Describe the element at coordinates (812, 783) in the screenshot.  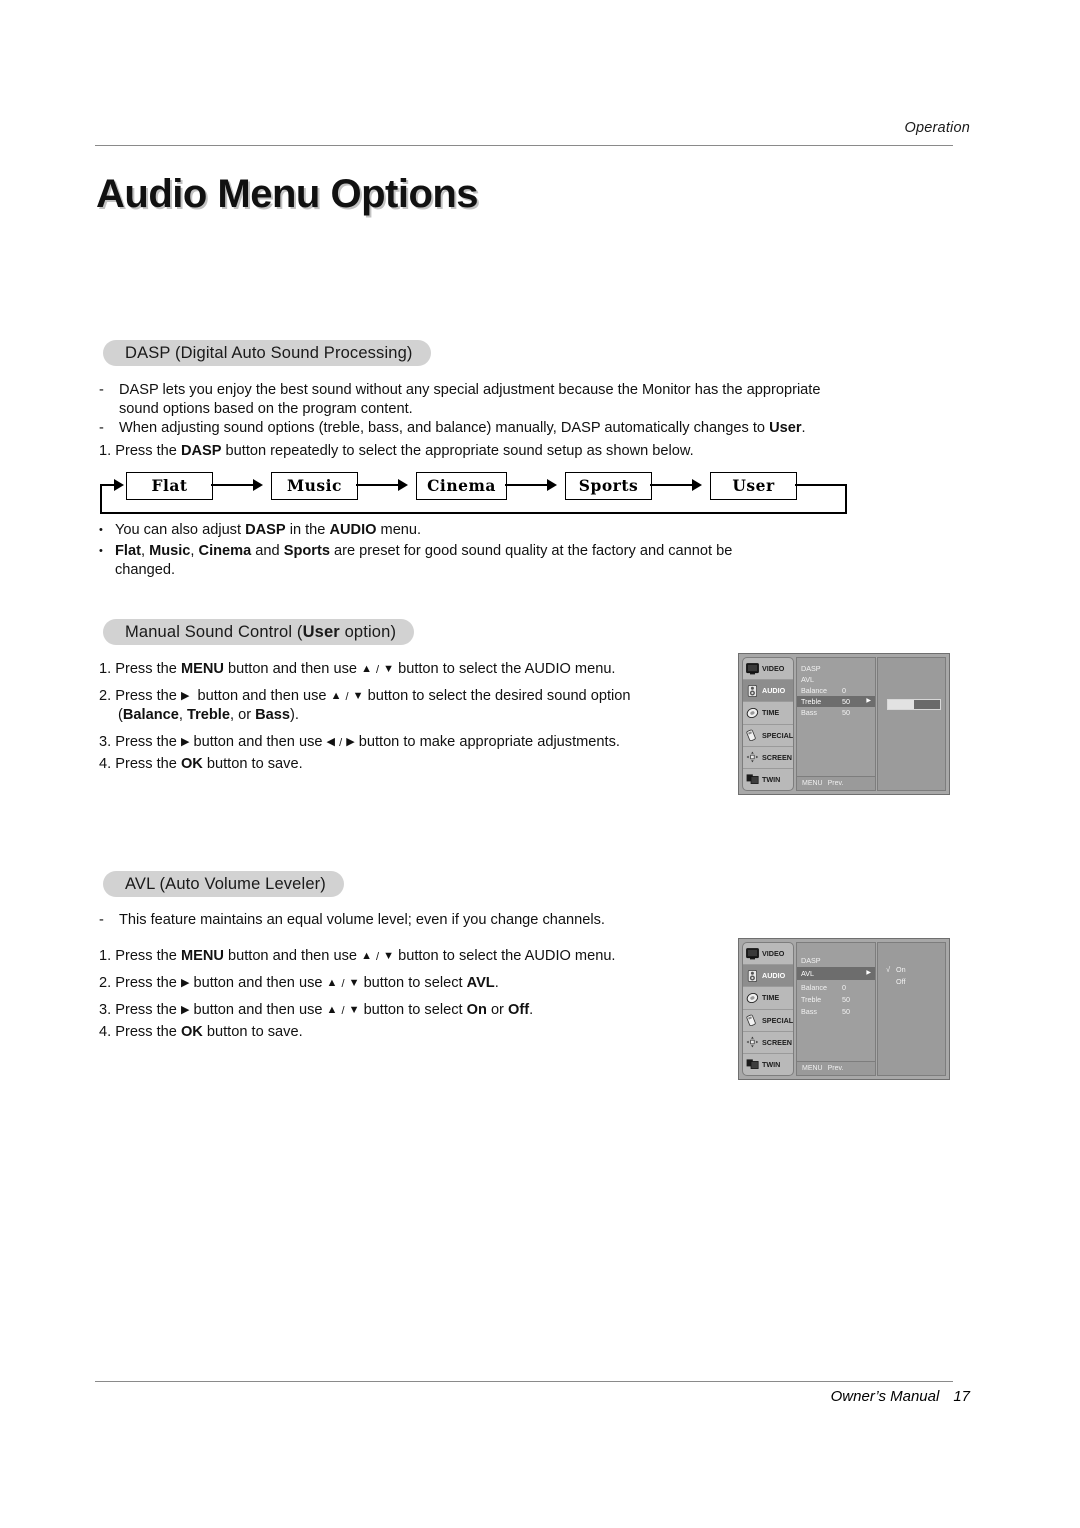
I see `osd-footer-menu-1: MENU` at that location.